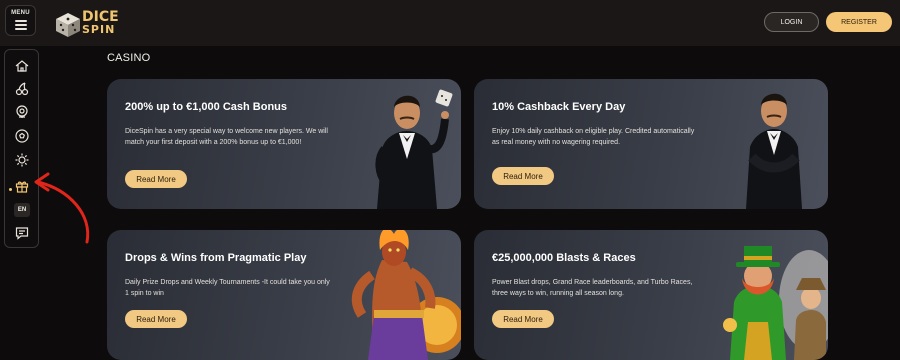 This screenshot has width=900, height=360. What do you see at coordinates (22, 136) in the screenshot?
I see `football-icon` at bounding box center [22, 136].